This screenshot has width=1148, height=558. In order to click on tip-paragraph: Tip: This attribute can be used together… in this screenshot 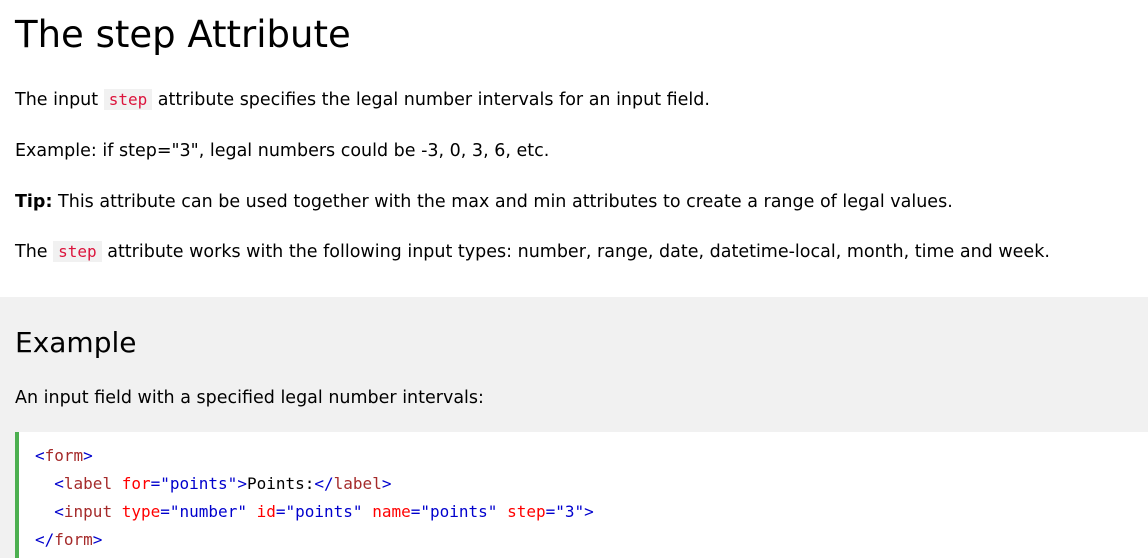, I will do `click(484, 202)`.